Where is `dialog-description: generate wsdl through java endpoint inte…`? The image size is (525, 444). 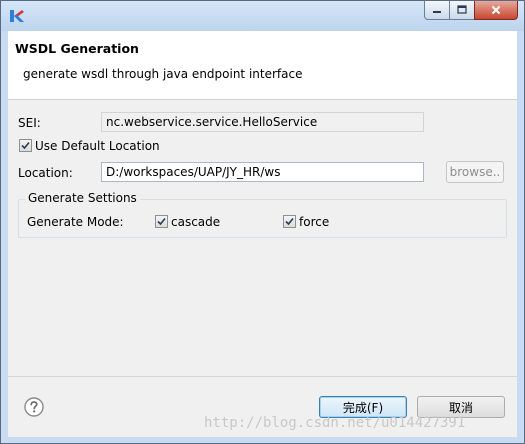 dialog-description: generate wsdl through java endpoint inte… is located at coordinates (163, 74).